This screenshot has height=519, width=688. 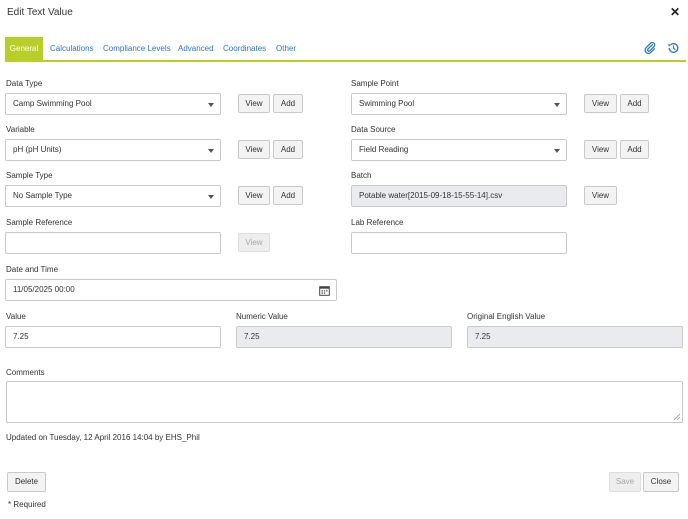 What do you see at coordinates (387, 103) in the screenshot?
I see `sample-point-value: Swimming Pool` at bounding box center [387, 103].